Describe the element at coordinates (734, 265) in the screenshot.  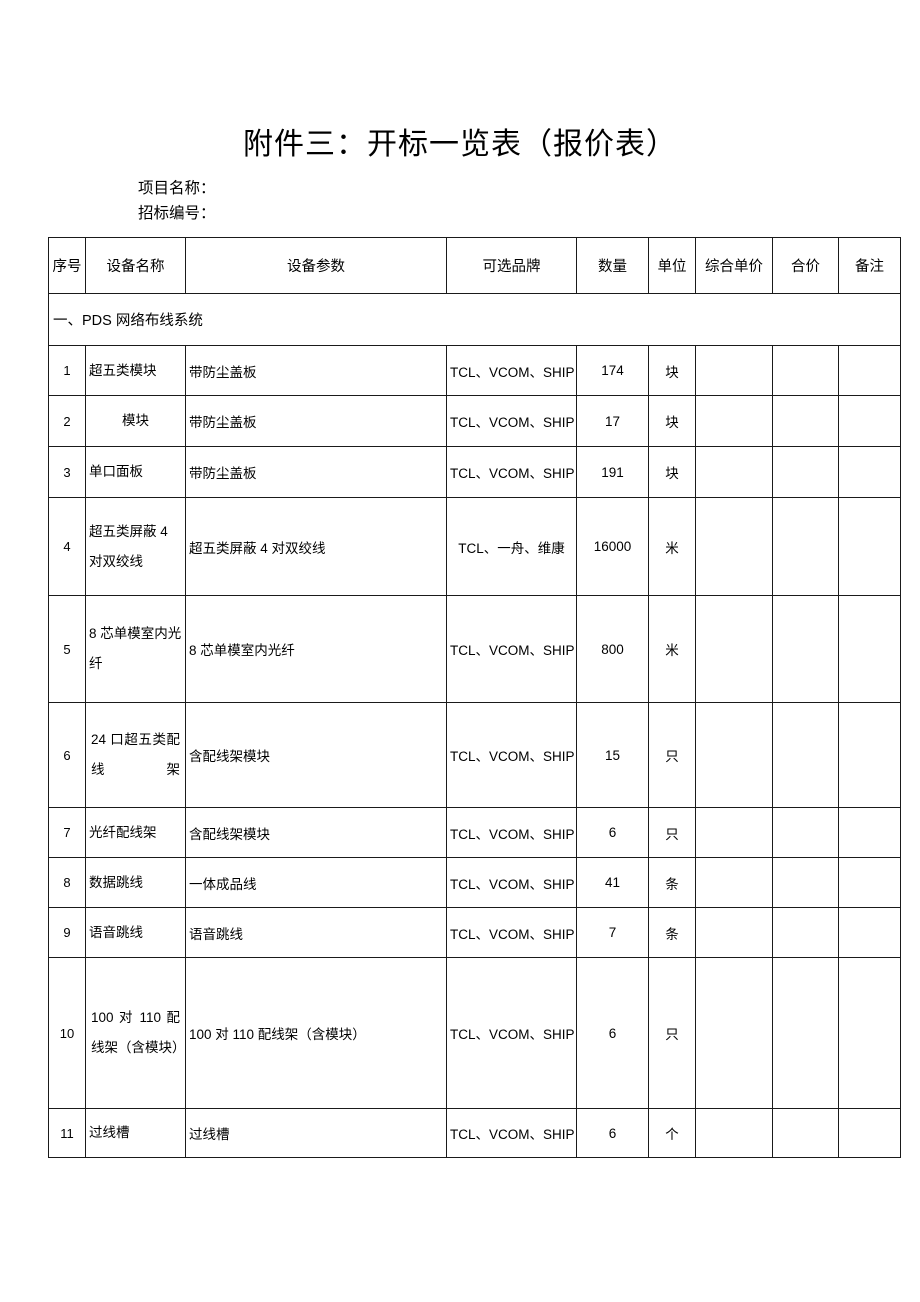
I see `column-header-unit-price: 综合单价` at that location.